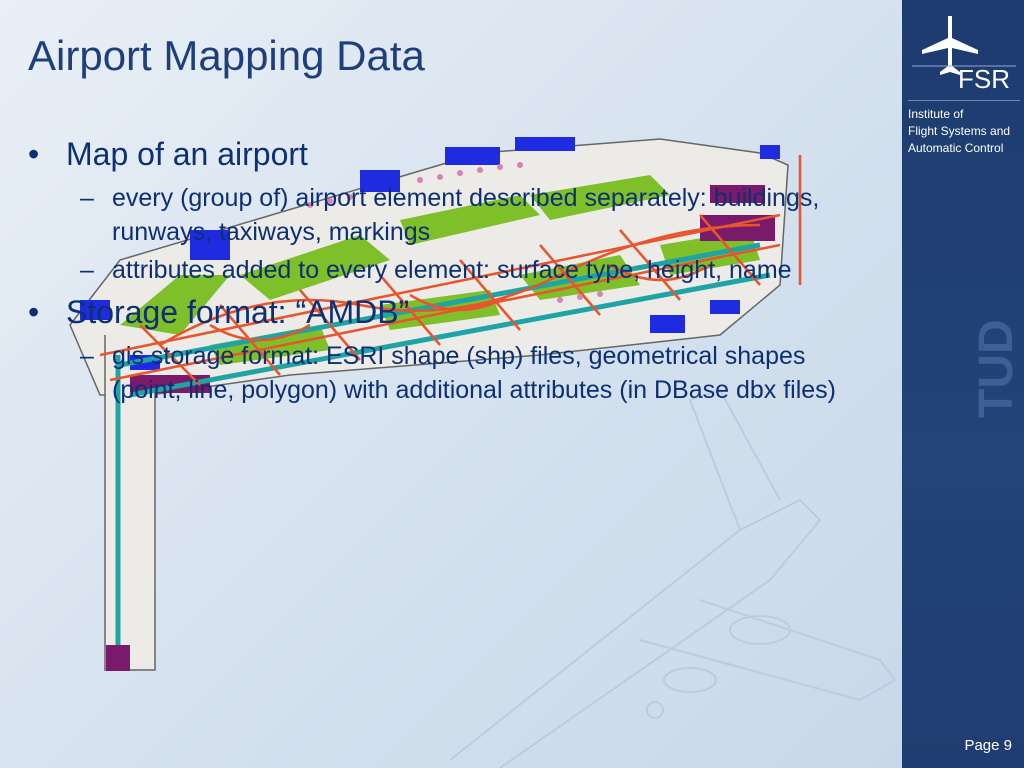  I want to click on bullet-text: Map of an airport, so click(187, 154).